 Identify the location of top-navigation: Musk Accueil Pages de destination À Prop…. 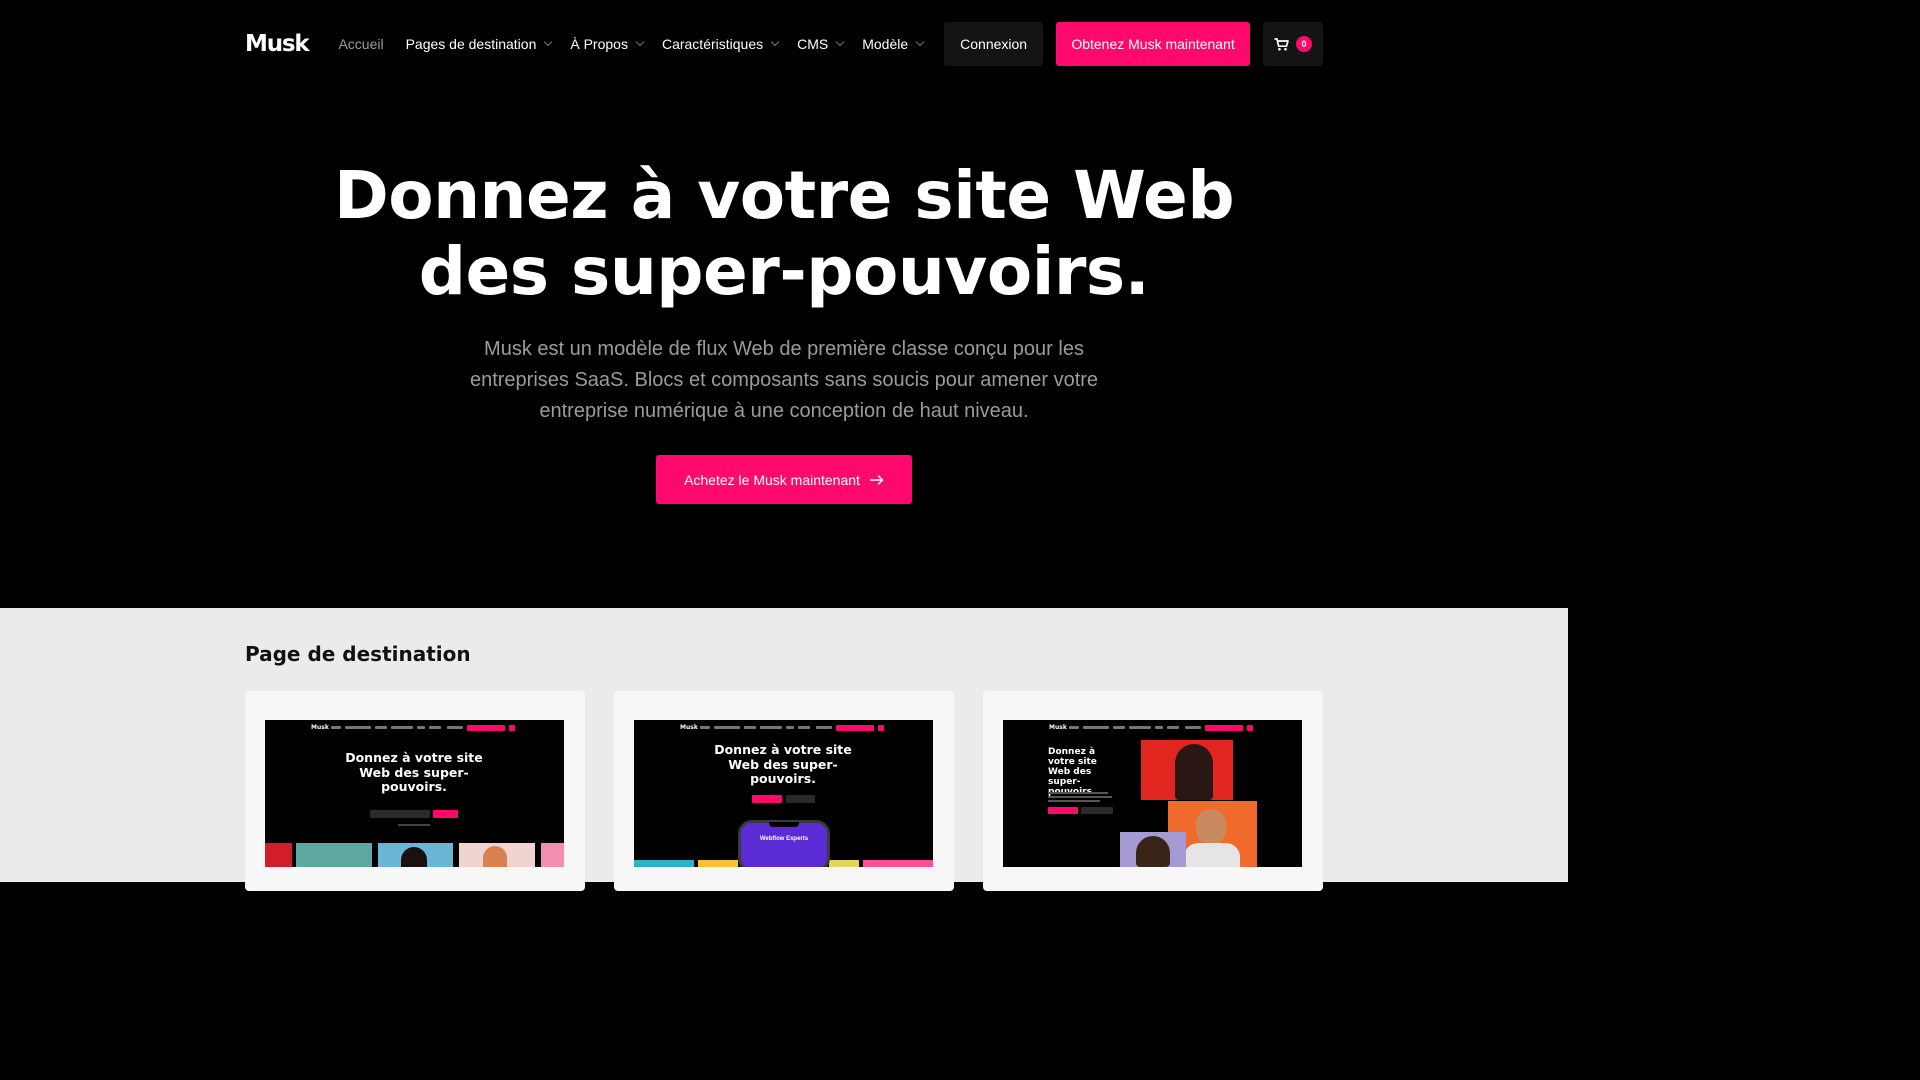
(784, 44).